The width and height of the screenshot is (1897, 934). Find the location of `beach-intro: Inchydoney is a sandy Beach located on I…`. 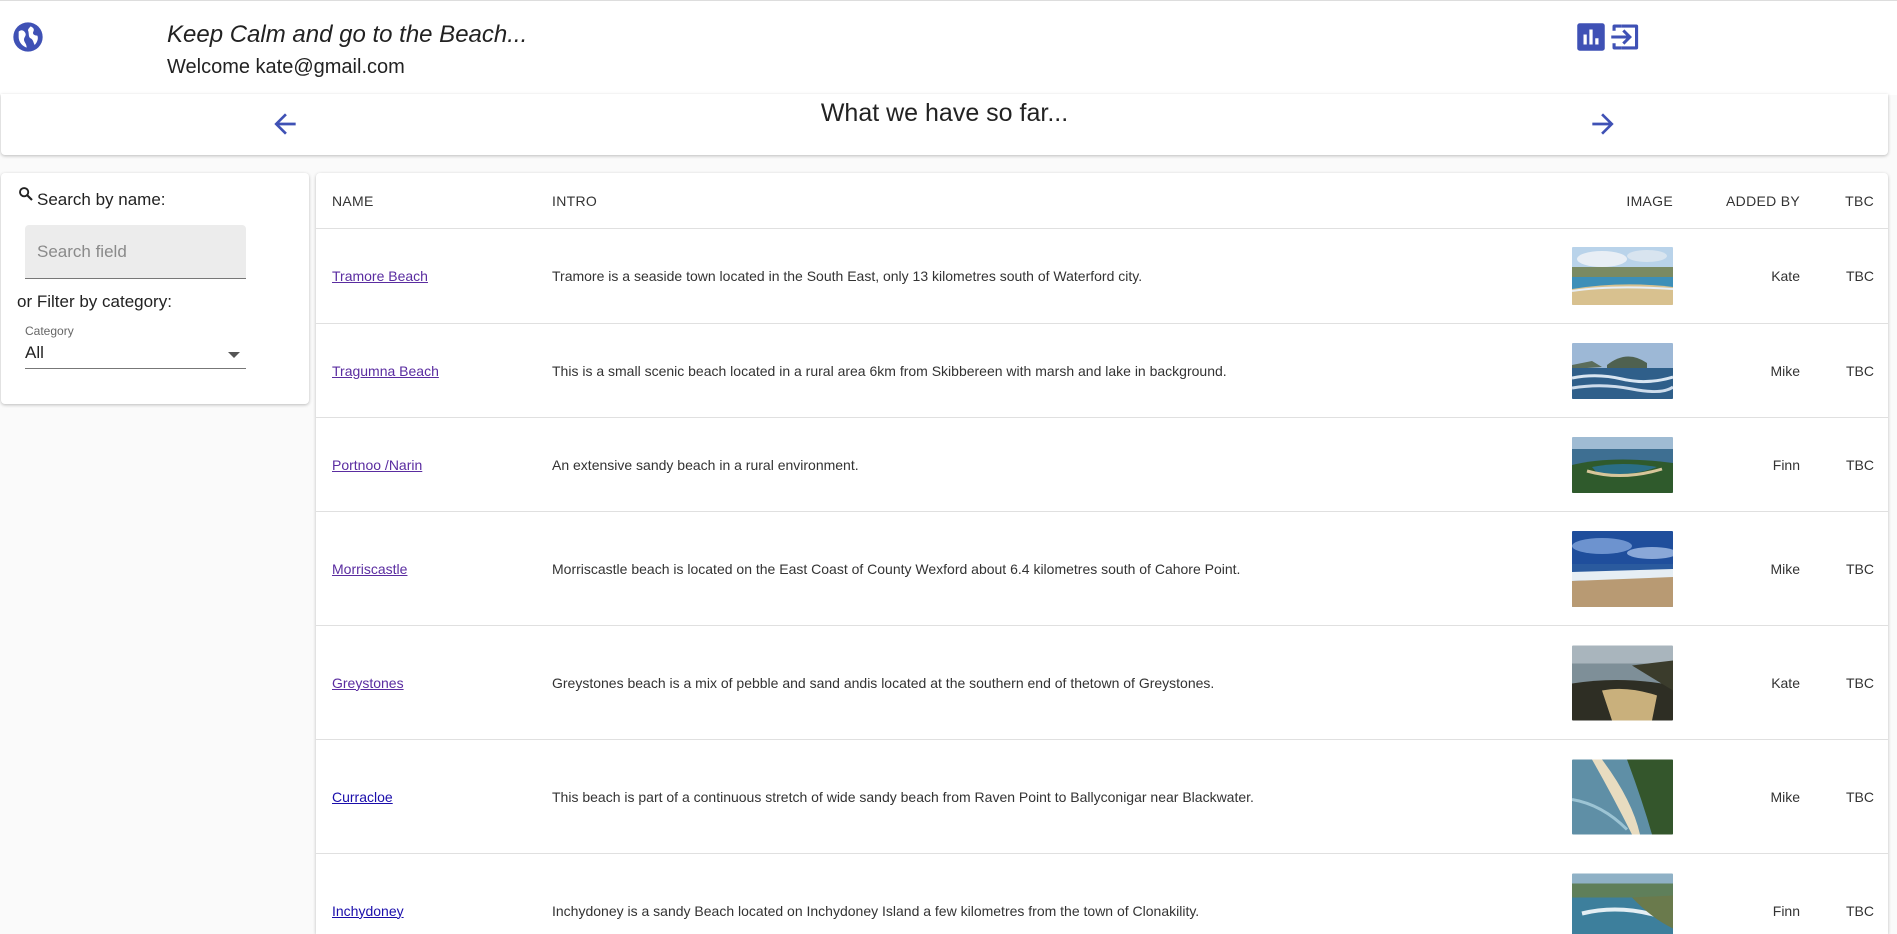

beach-intro: Inchydoney is a sandy Beach located on I… is located at coordinates (876, 910).